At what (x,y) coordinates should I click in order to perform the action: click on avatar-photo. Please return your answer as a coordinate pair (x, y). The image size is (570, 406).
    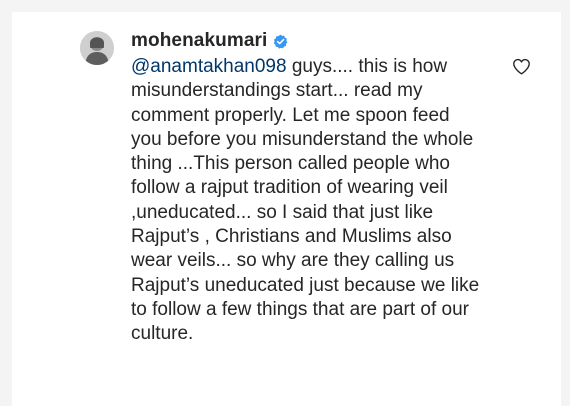
    Looking at the image, I should click on (97, 48).